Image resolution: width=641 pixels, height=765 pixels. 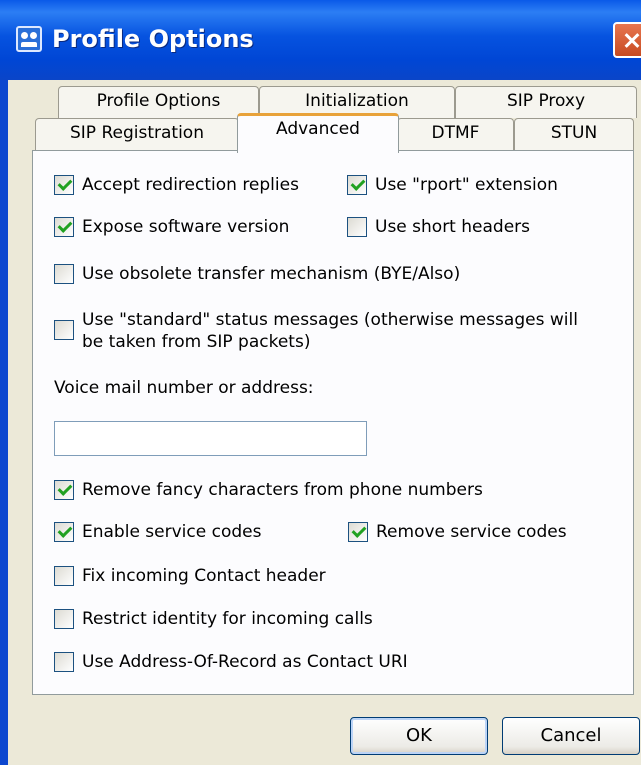 I want to click on tab-sip-proxy: SIP Proxy, so click(x=546, y=102).